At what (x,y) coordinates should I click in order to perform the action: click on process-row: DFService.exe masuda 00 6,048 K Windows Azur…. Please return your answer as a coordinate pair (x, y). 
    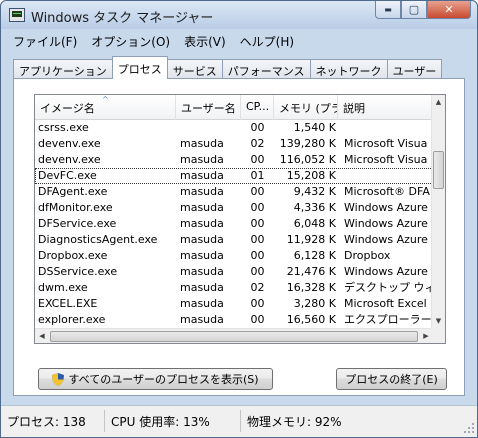
    Looking at the image, I should click on (234, 224).